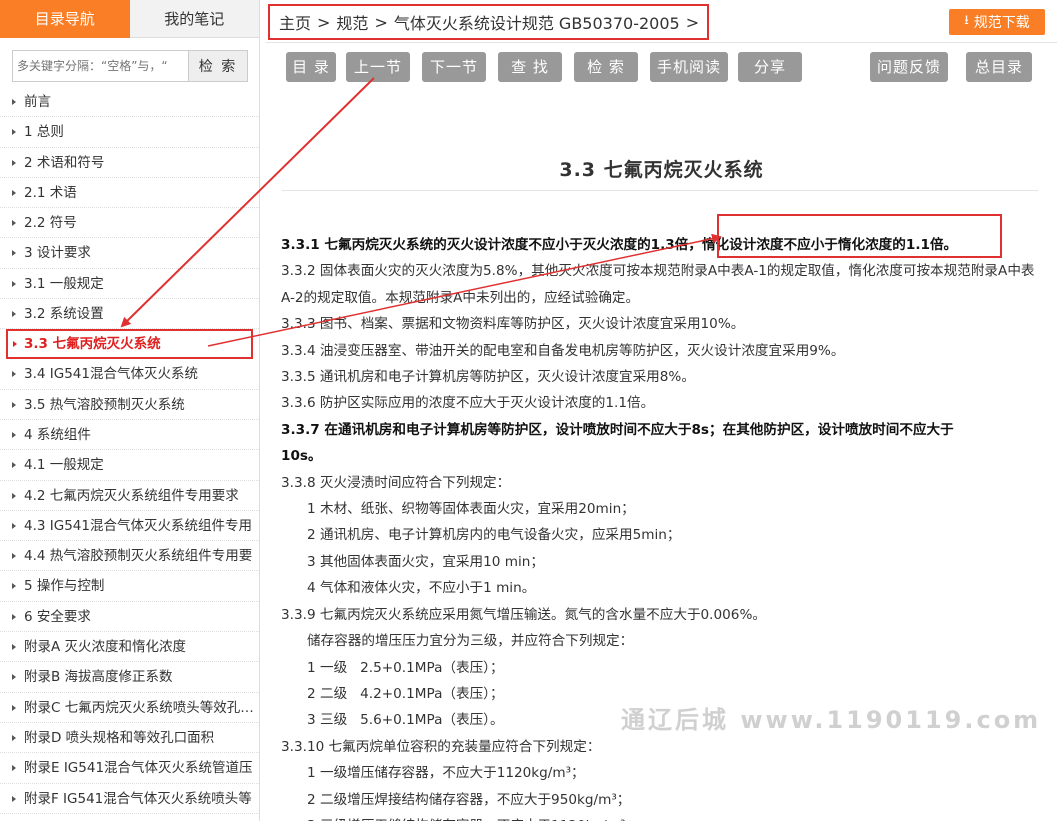 The height and width of the screenshot is (821, 1057). I want to click on find-button: 查 找, so click(530, 67).